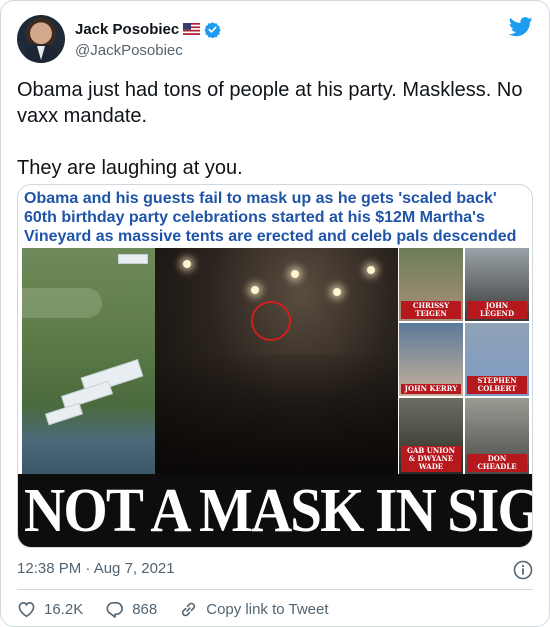 This screenshot has width=550, height=627. I want to click on divider, so click(275, 589).